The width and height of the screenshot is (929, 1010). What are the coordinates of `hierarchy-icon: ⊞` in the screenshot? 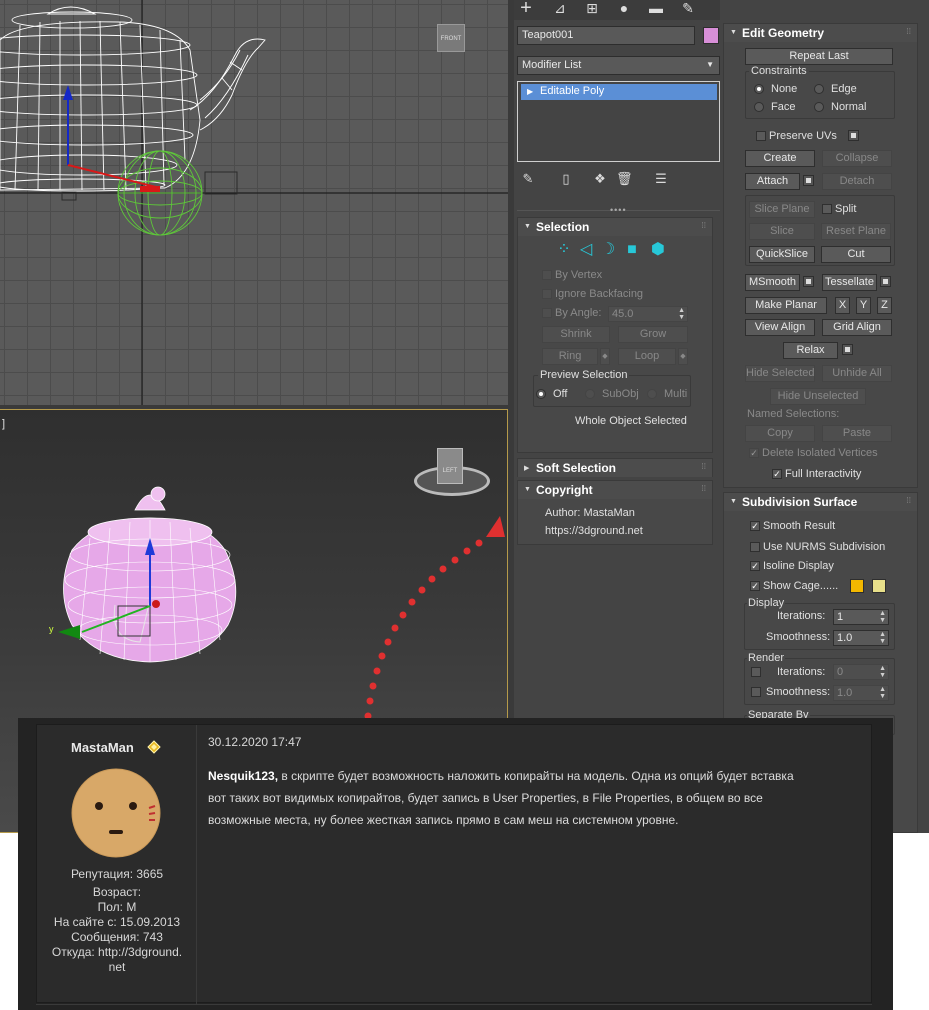 It's located at (592, 9).